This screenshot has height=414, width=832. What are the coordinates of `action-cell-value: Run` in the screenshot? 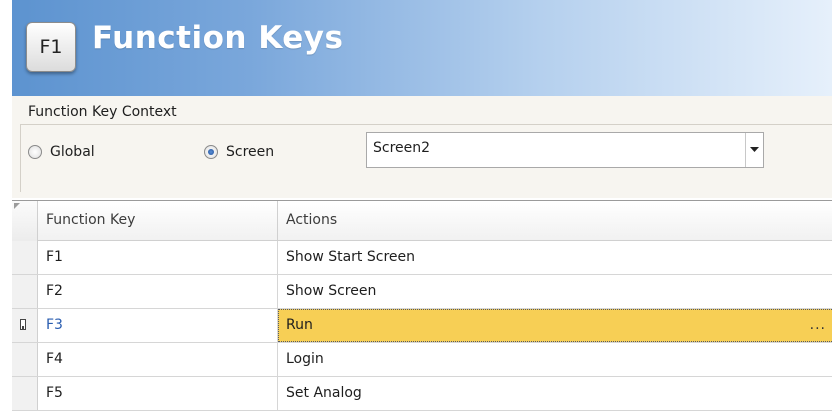 It's located at (299, 325).